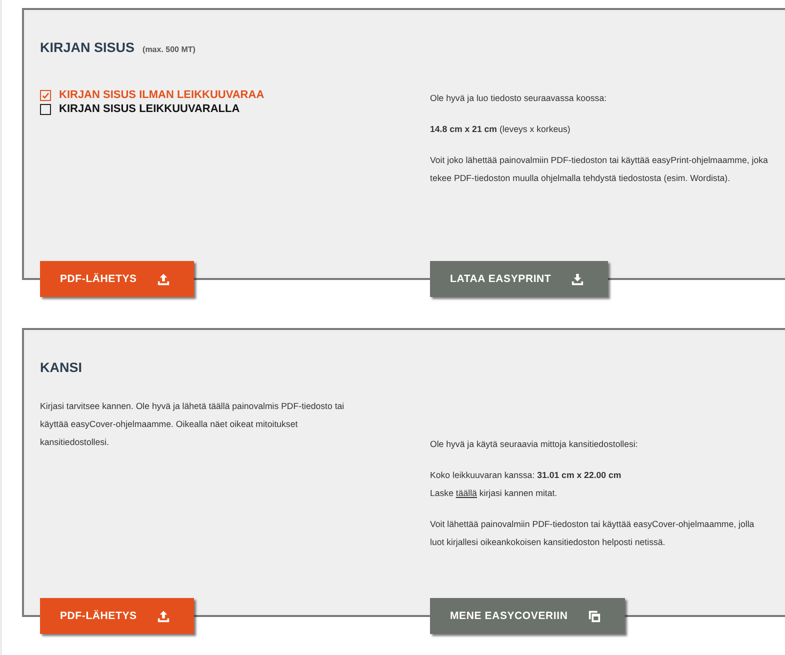 The image size is (785, 655). What do you see at coordinates (466, 493) in the screenshot?
I see `link: täällä` at bounding box center [466, 493].